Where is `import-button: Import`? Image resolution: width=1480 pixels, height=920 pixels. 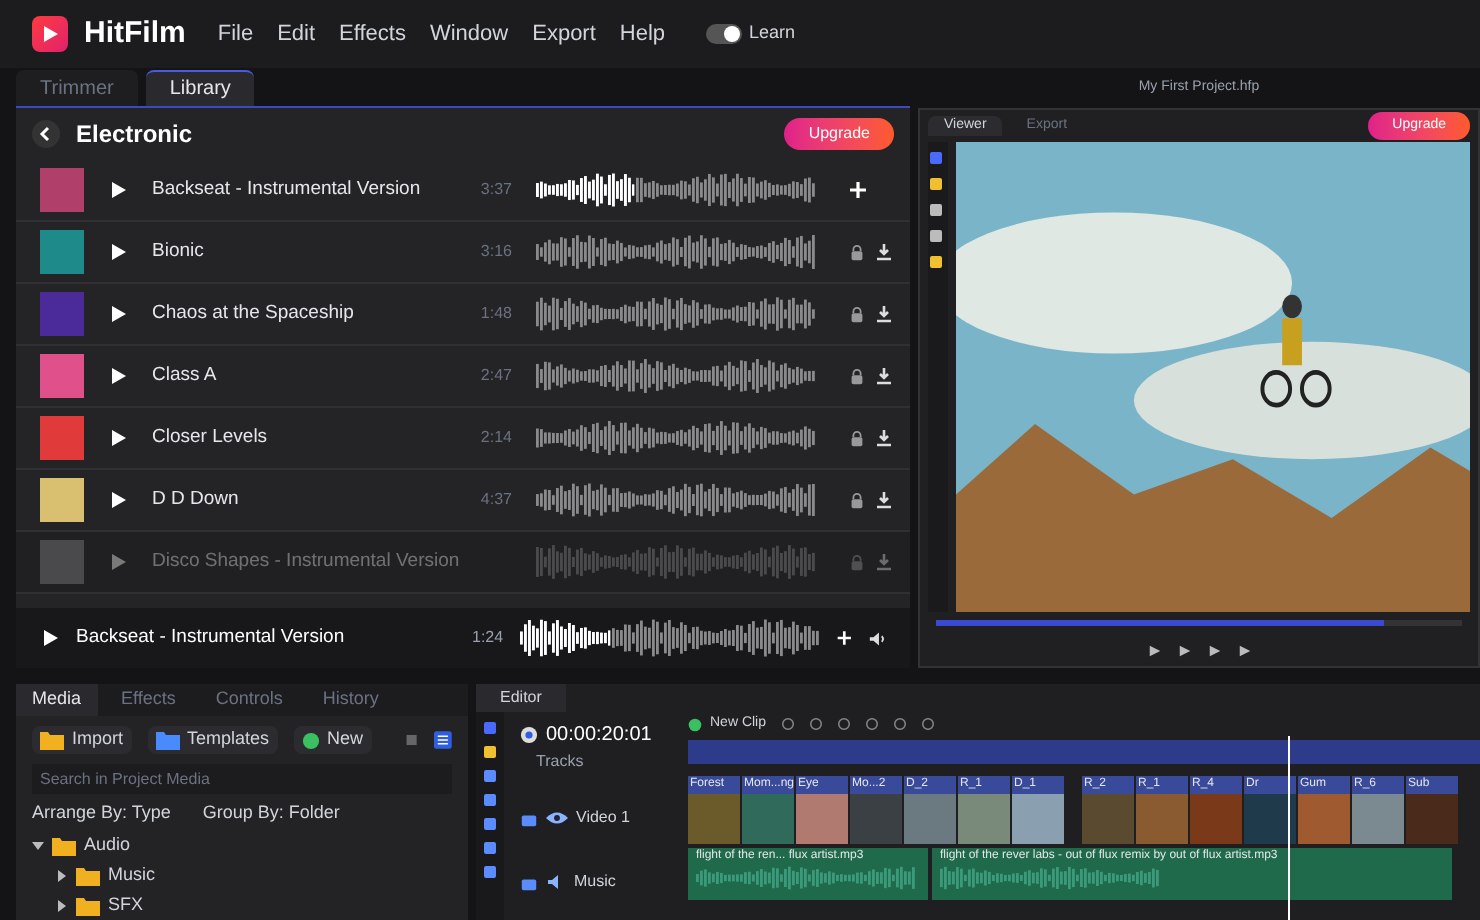 import-button: Import is located at coordinates (82, 740).